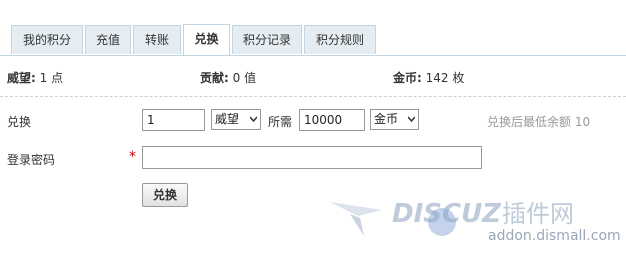 The width and height of the screenshot is (626, 259). Describe the element at coordinates (47, 39) in the screenshot. I see `tab-my-credits: 我的积分` at that location.